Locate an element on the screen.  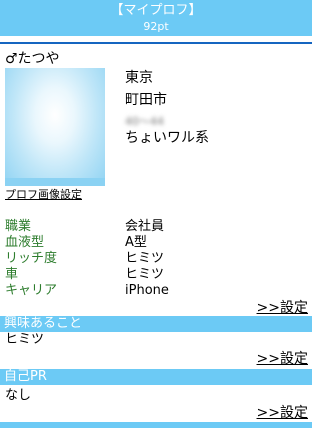
profile-name: ♂たつや is located at coordinates (32, 59).